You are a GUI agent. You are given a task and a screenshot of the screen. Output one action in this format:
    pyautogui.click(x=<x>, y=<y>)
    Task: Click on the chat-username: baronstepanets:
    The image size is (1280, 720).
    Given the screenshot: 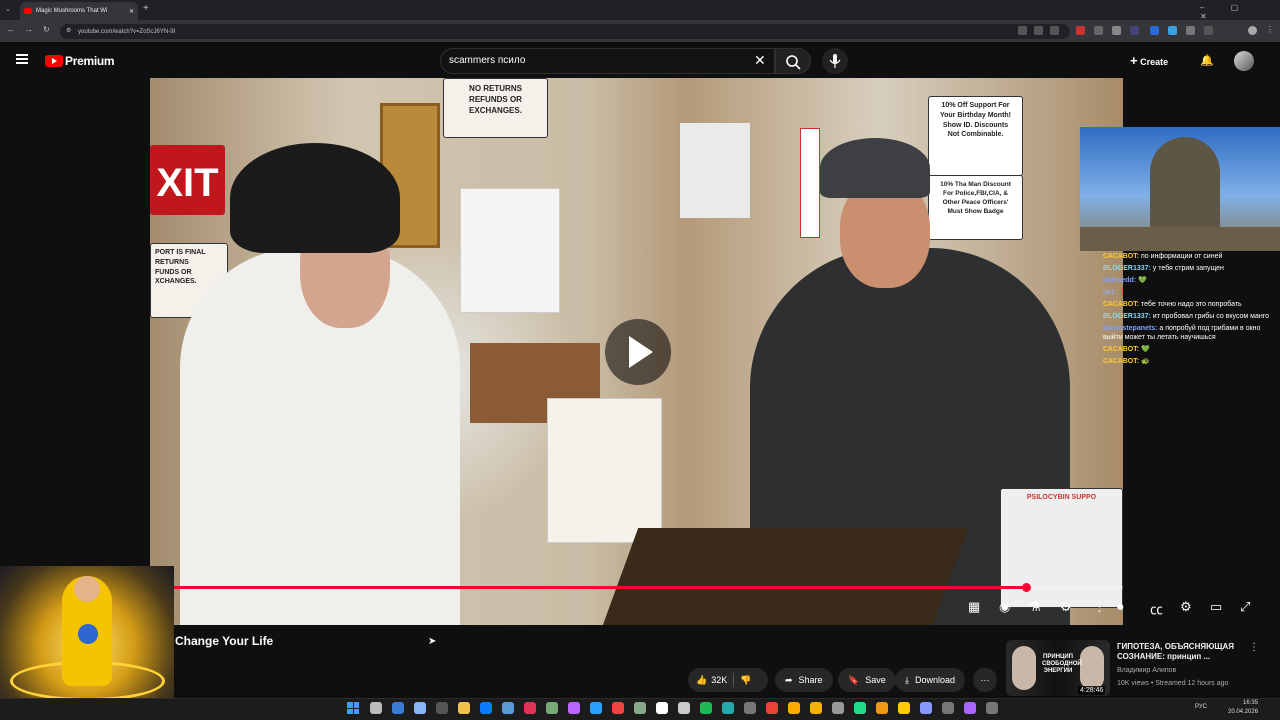 What is the action you would take?
    pyautogui.click(x=1130, y=328)
    